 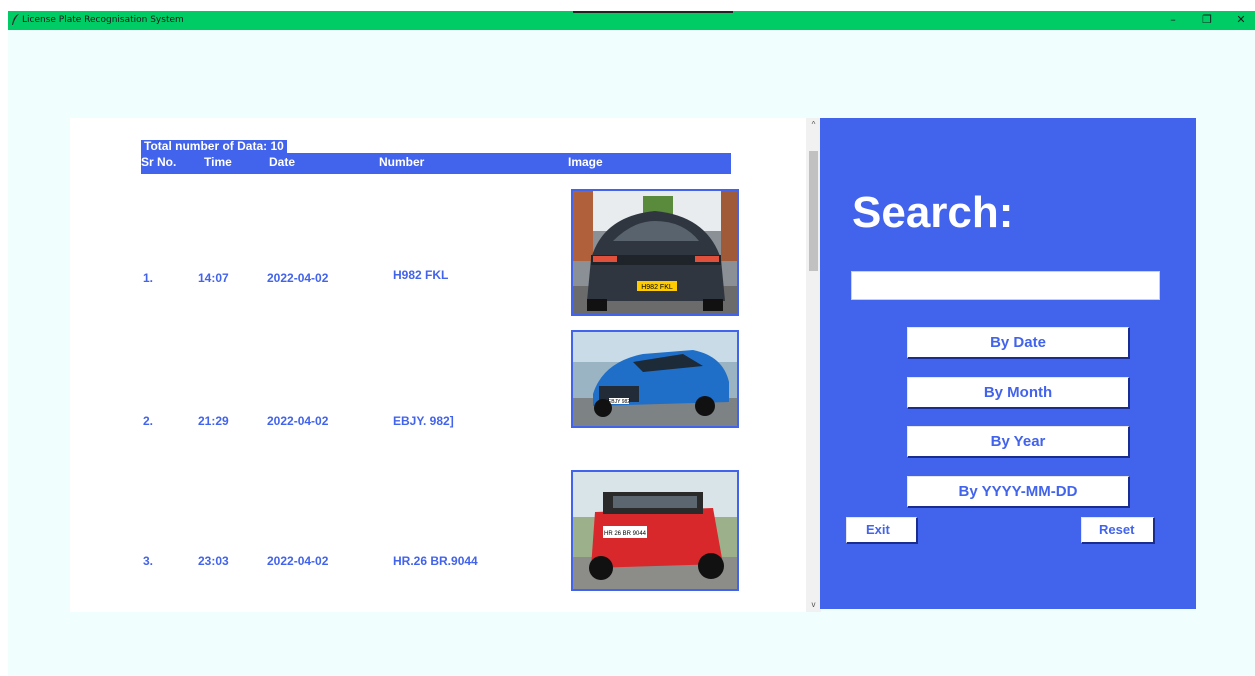 I want to click on exit-button: Exit, so click(x=882, y=530).